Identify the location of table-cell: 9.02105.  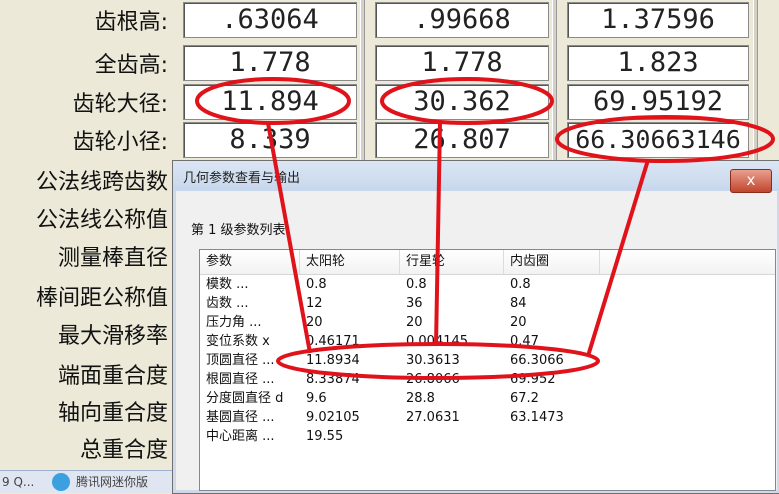
(333, 417).